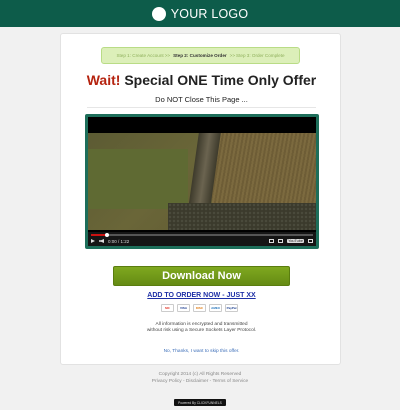 This screenshot has height=410, width=400. What do you see at coordinates (202, 239) in the screenshot?
I see `video-controls: 0:00 / 1:22 YouTube` at bounding box center [202, 239].